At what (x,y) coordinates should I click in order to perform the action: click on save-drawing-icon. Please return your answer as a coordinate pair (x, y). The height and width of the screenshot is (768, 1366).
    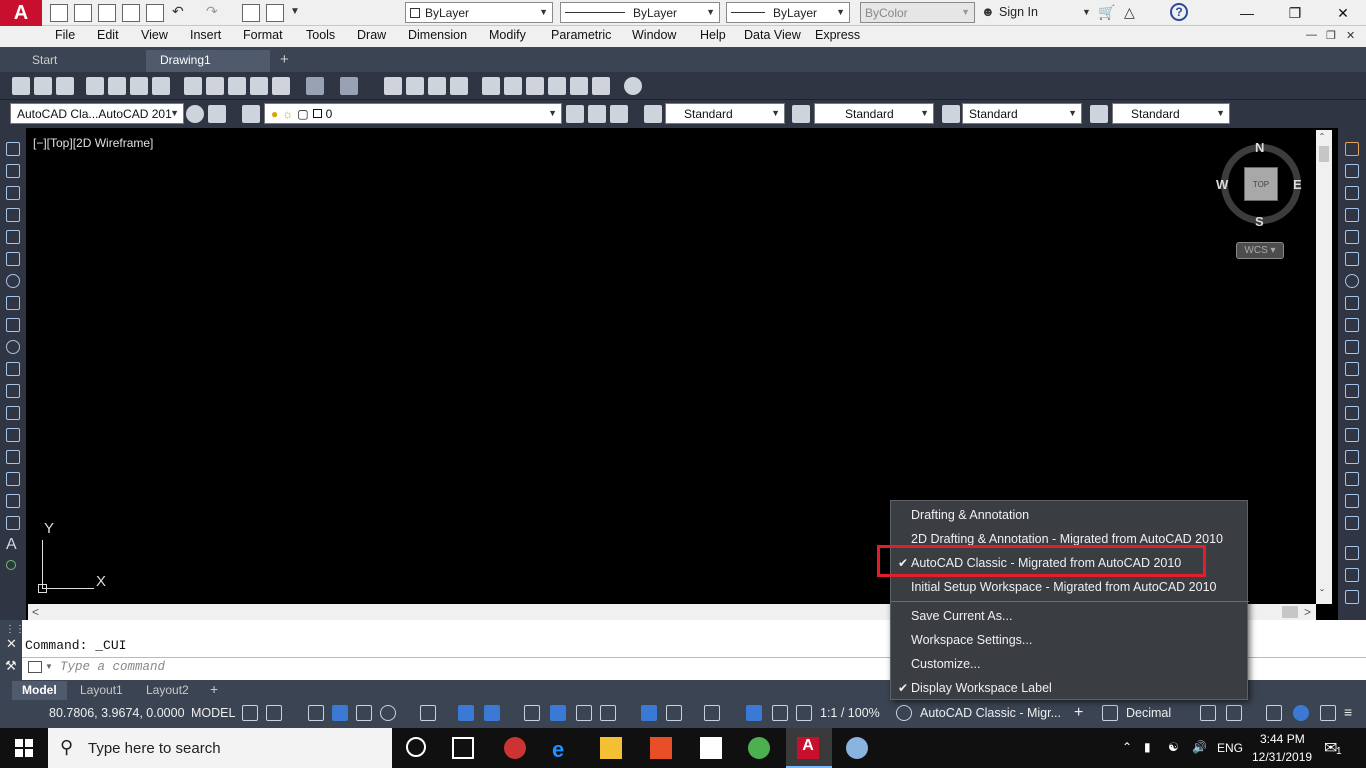
    Looking at the image, I should click on (65, 86).